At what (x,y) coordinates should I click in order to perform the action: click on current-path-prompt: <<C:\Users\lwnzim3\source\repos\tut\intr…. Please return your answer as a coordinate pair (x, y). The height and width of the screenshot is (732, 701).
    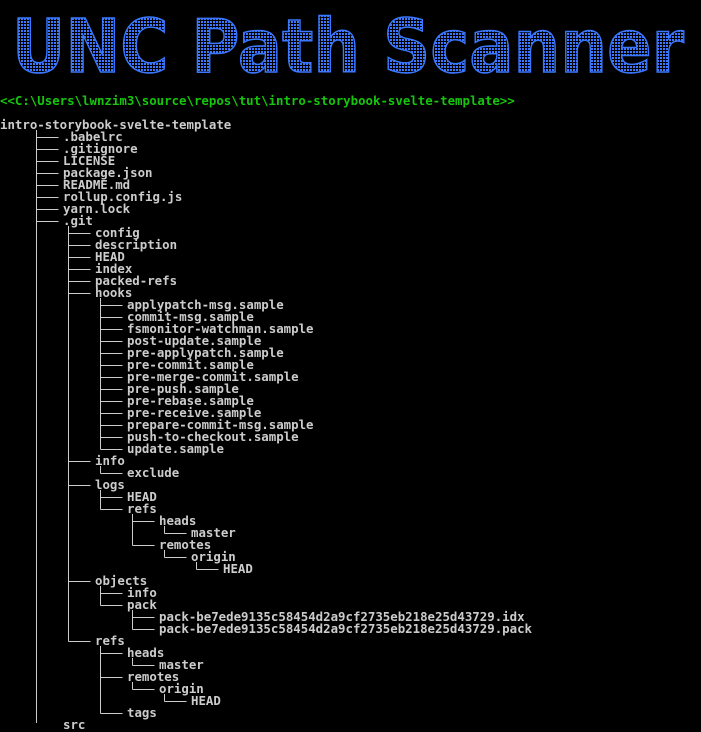
    Looking at the image, I should click on (257, 100).